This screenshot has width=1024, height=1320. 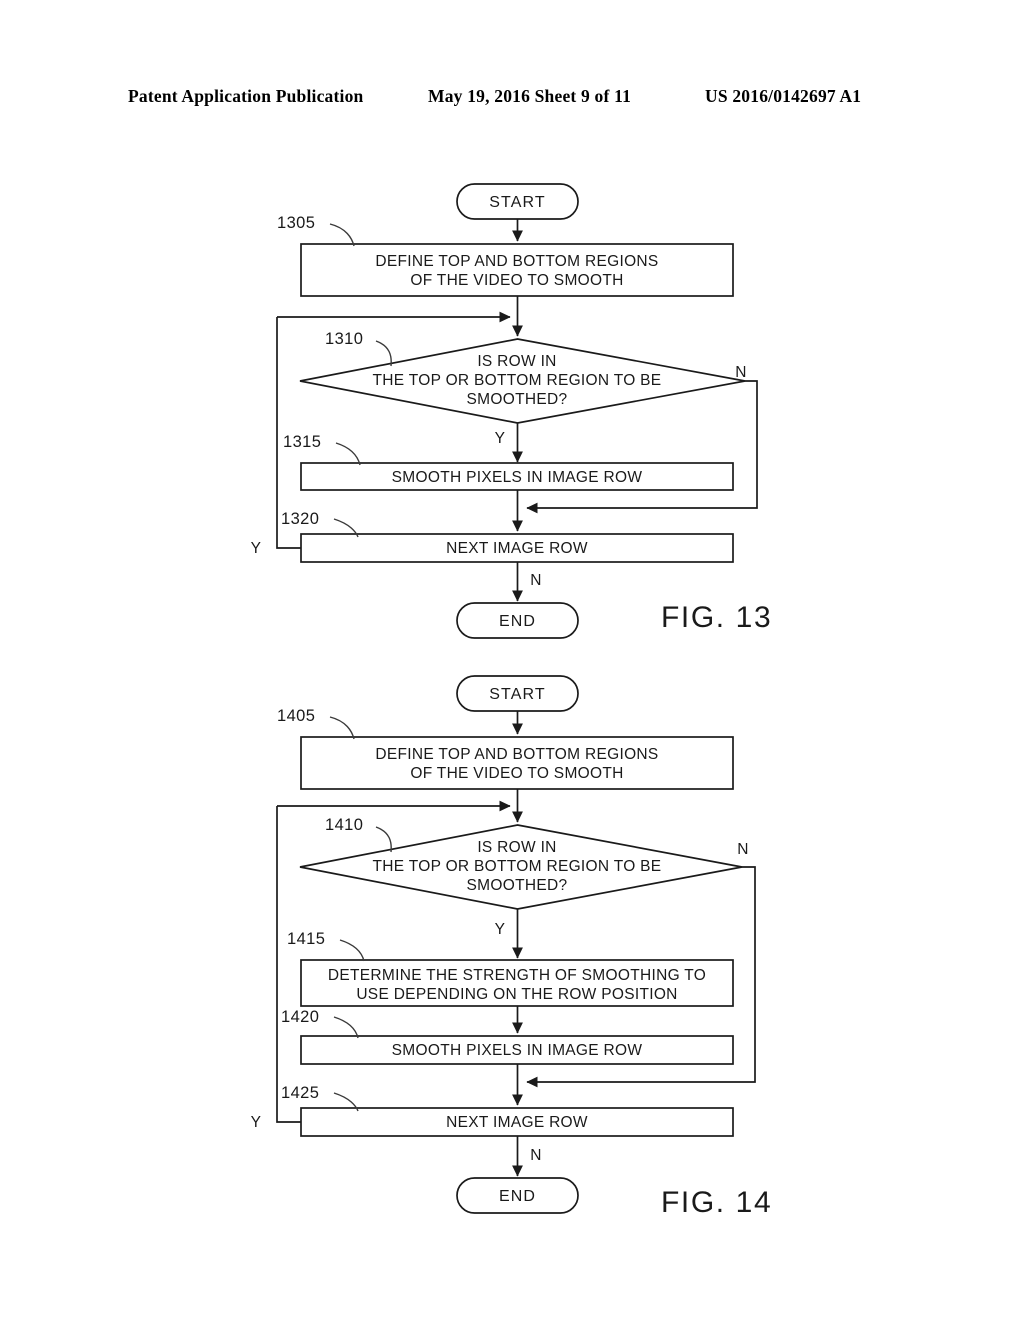 What do you see at coordinates (517, 1050) in the screenshot?
I see `fig14-process-1420-line1: SMOOTH PIXELS IN IMAGE ROW` at bounding box center [517, 1050].